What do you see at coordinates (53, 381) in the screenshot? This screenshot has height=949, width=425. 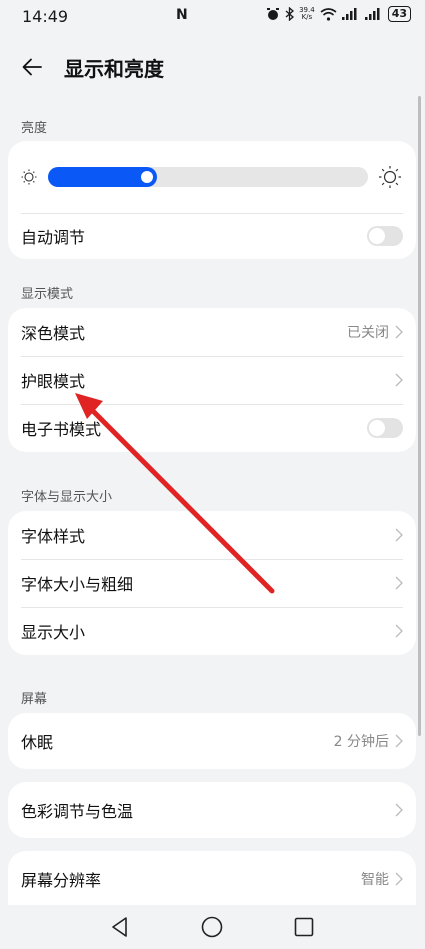 I see `eye-comfort-label: 护眼模式` at bounding box center [53, 381].